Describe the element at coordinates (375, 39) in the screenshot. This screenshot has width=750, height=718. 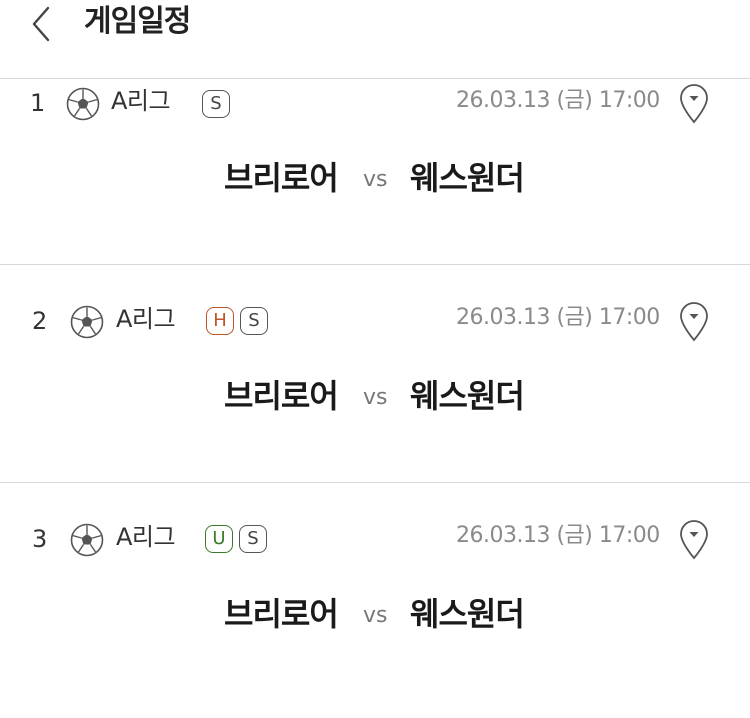
I see `page-header: 게임일정` at that location.